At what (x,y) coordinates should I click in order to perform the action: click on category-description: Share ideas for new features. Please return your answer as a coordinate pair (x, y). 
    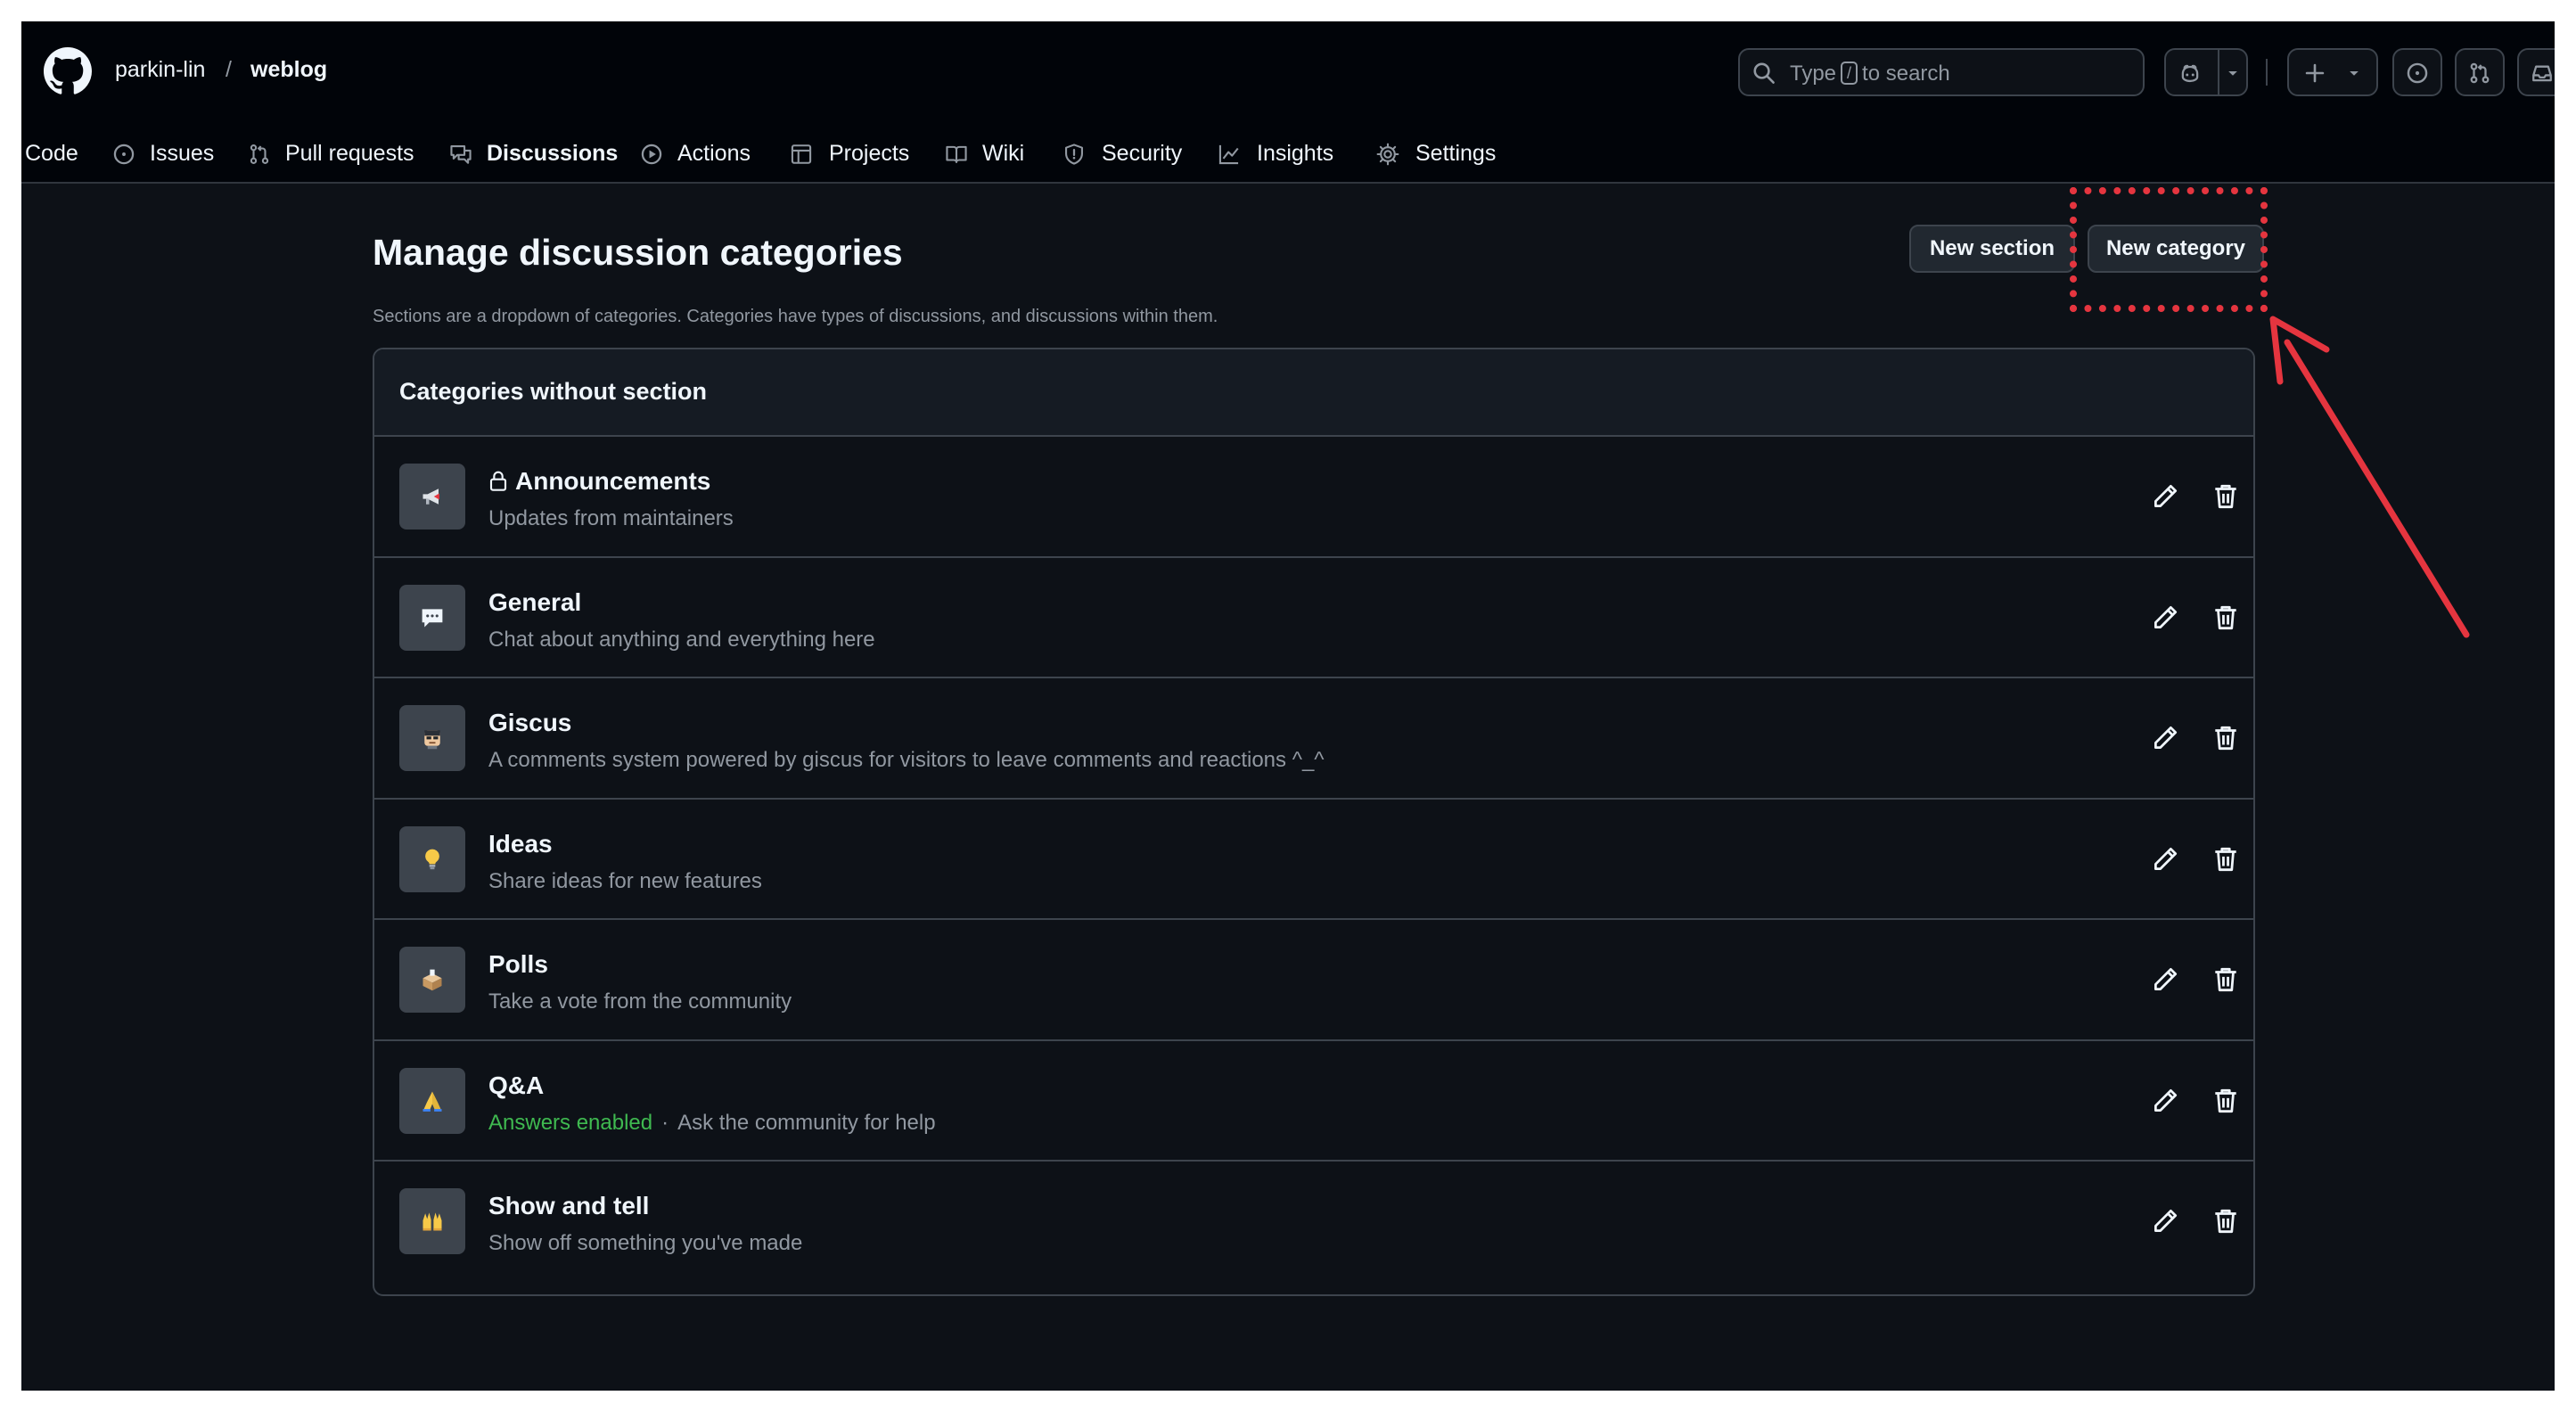
    Looking at the image, I should click on (625, 880).